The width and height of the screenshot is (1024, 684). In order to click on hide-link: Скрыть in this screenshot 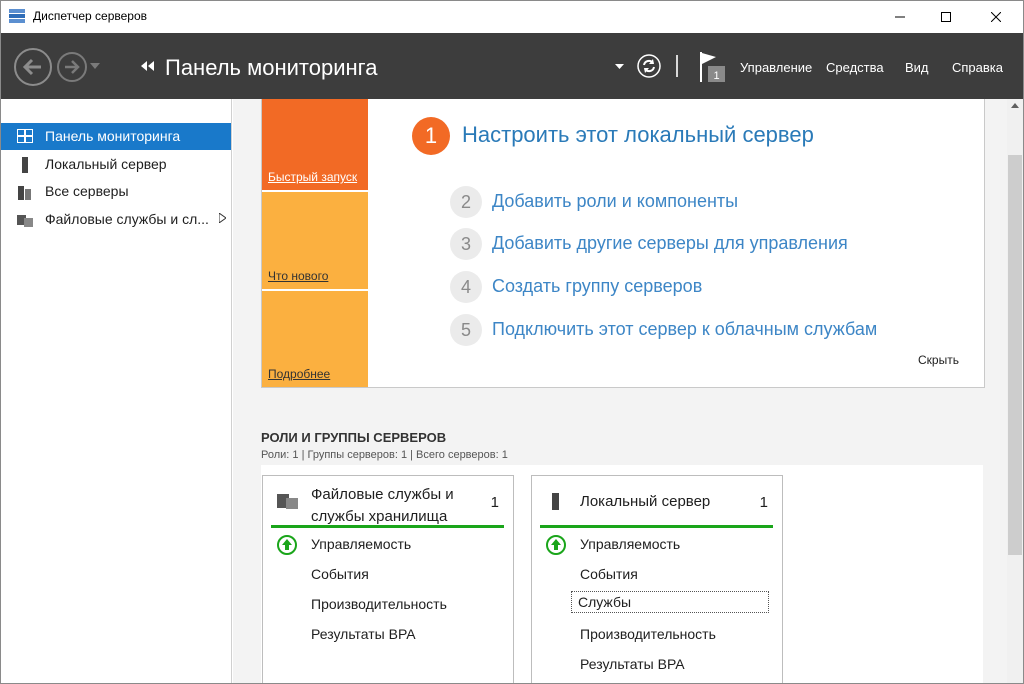, I will do `click(938, 360)`.